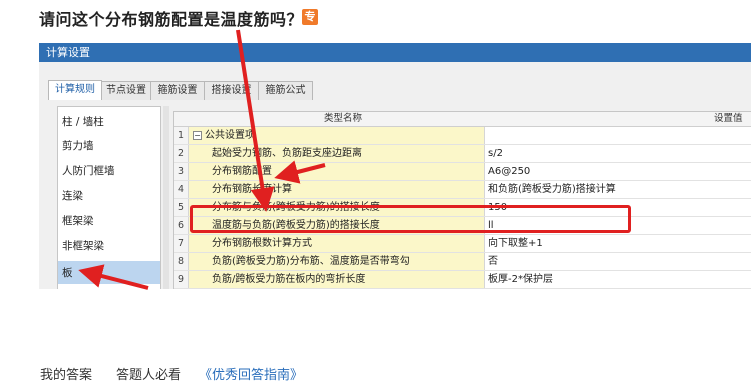 This screenshot has width=751, height=389. Describe the element at coordinates (83, 121) in the screenshot. I see `sidebar-item-column: 柱 / 墙柱` at that location.